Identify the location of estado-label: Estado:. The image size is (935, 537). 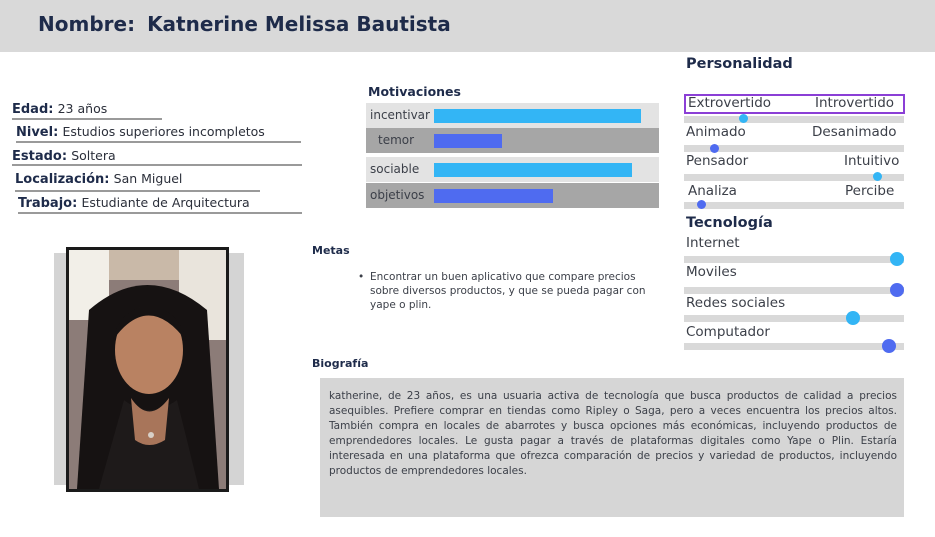
(40, 156).